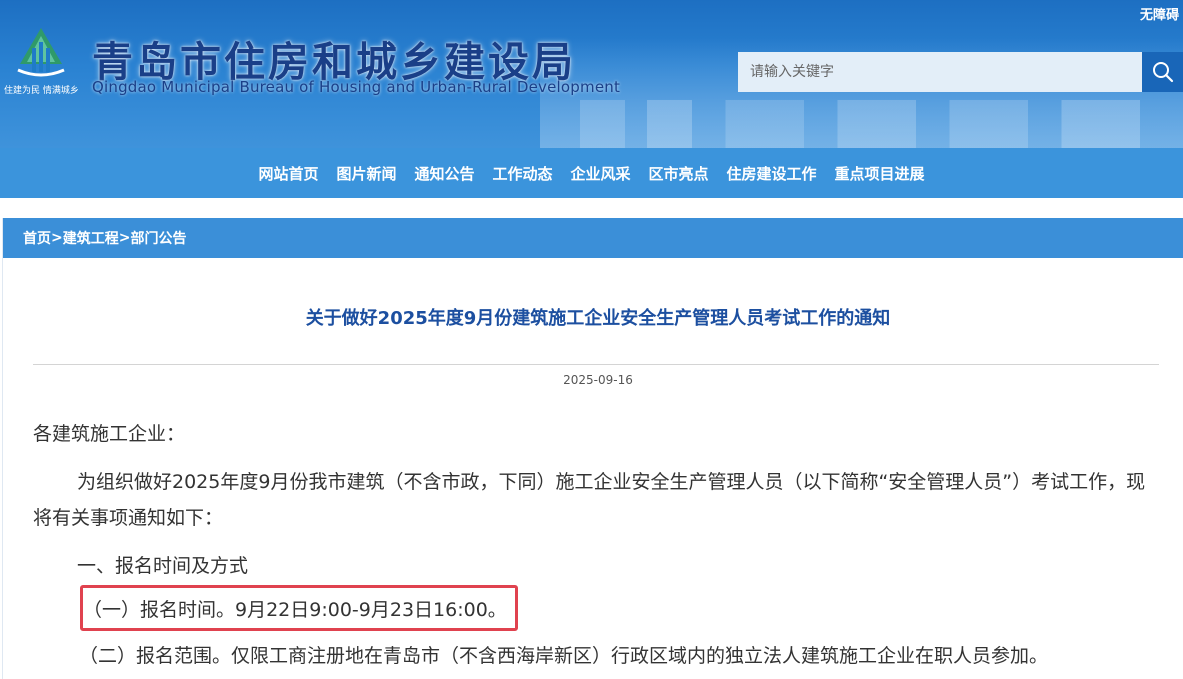 This screenshot has height=679, width=1183. I want to click on registration-time-item: （一）报名时间。9月22日9:00-9月23日16:00。, so click(295, 610).